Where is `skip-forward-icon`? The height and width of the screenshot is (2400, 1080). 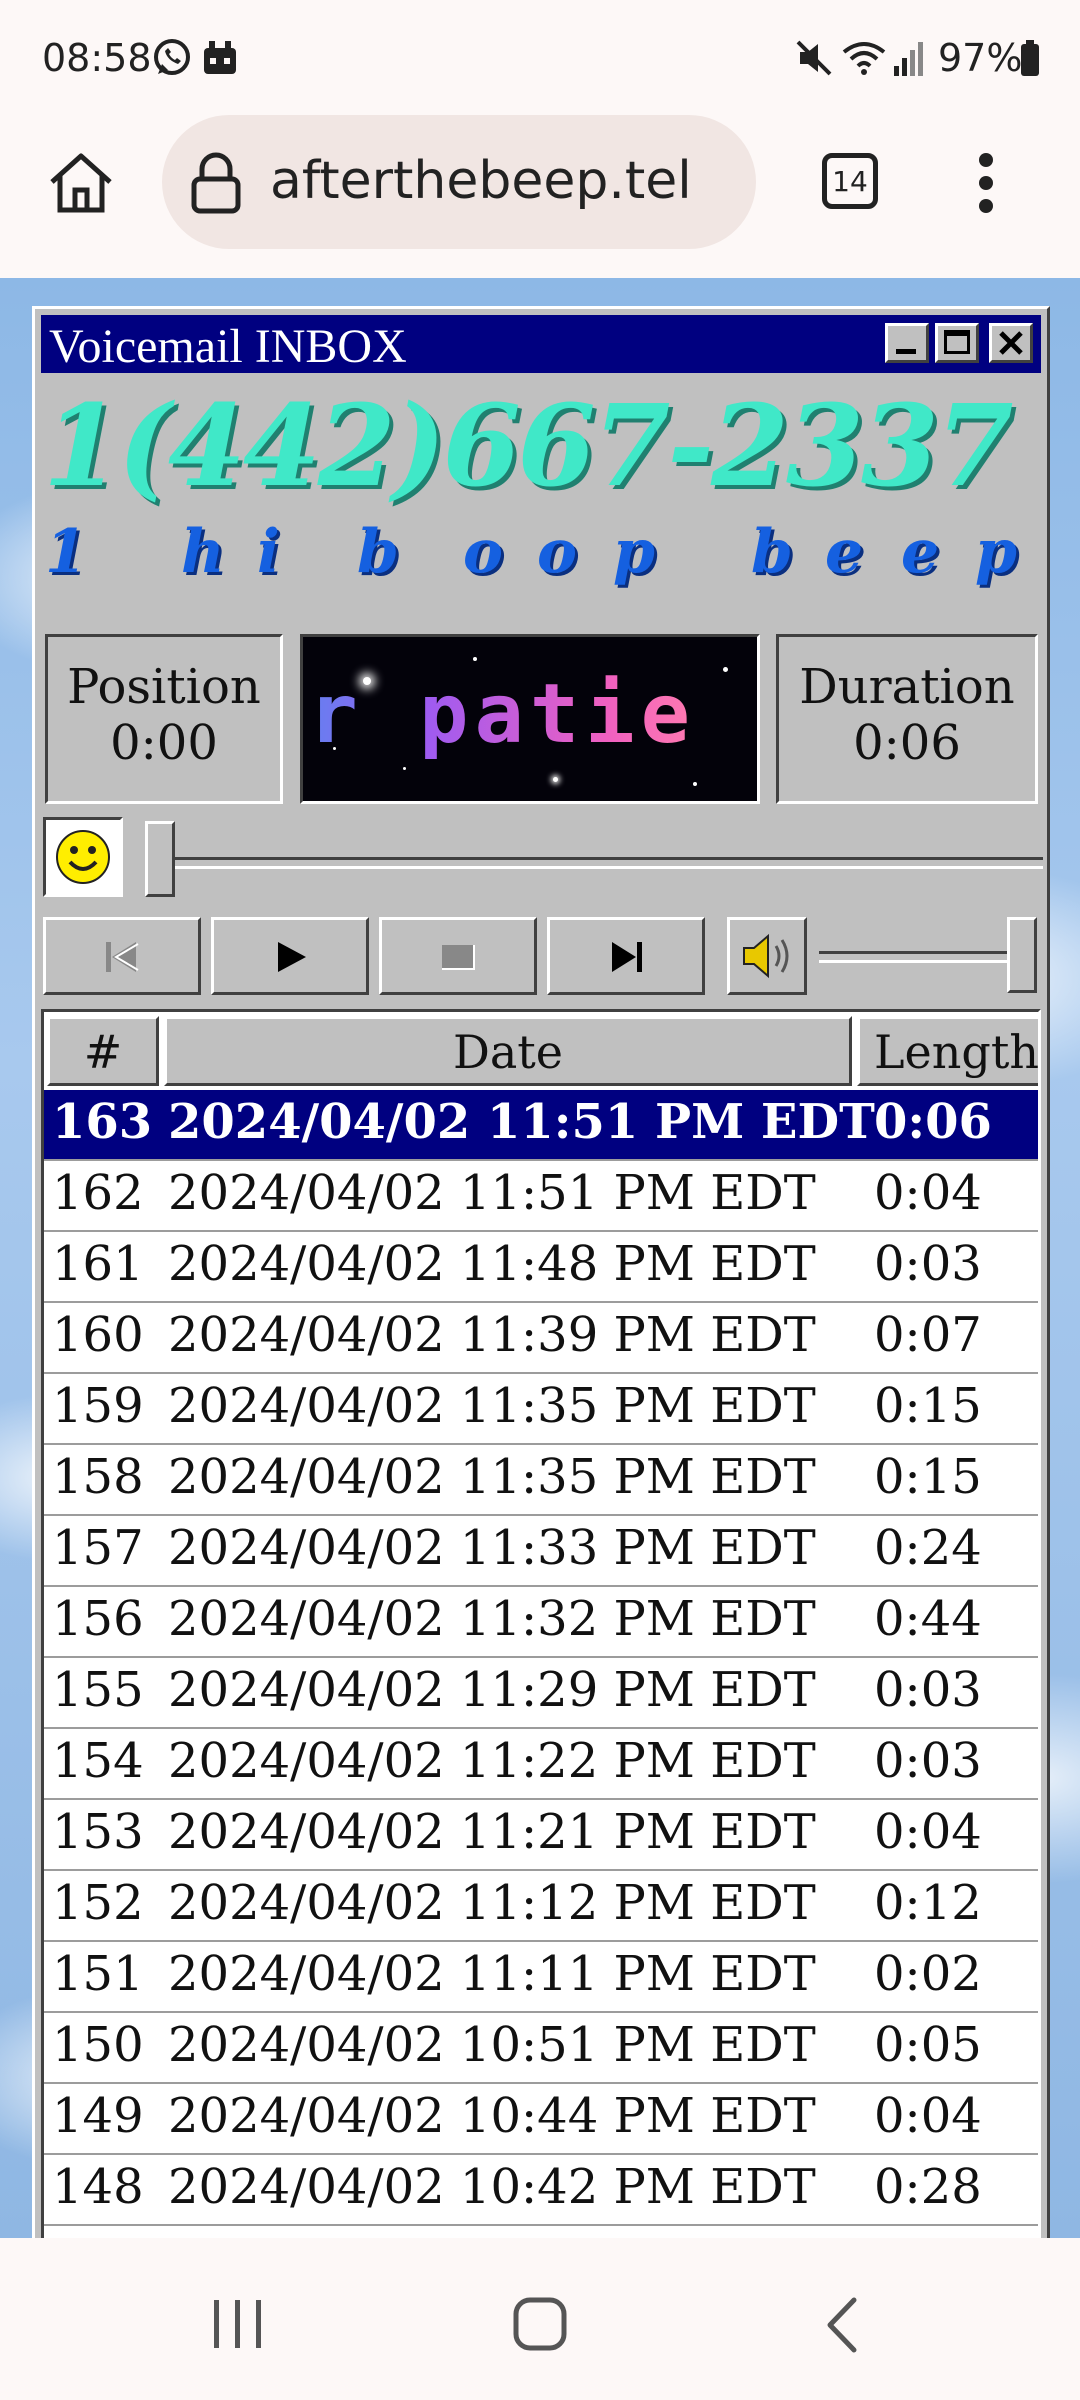 skip-forward-icon is located at coordinates (627, 957).